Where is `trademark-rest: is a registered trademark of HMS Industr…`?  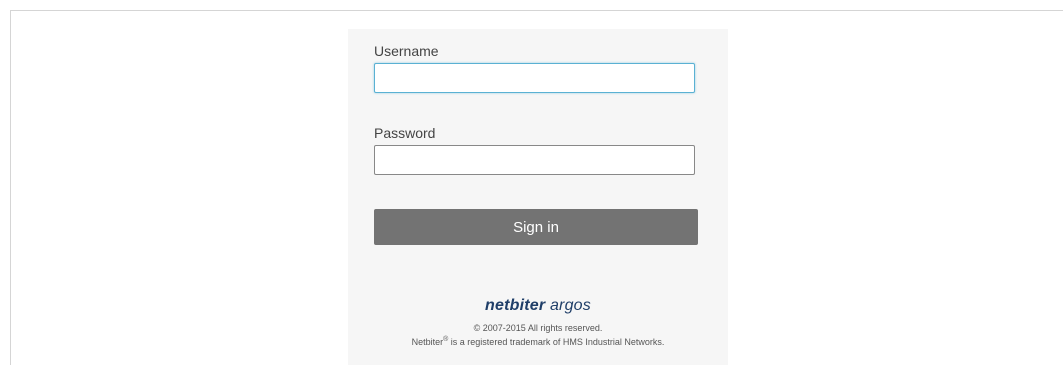
trademark-rest: is a registered trademark of HMS Industr… is located at coordinates (556, 342).